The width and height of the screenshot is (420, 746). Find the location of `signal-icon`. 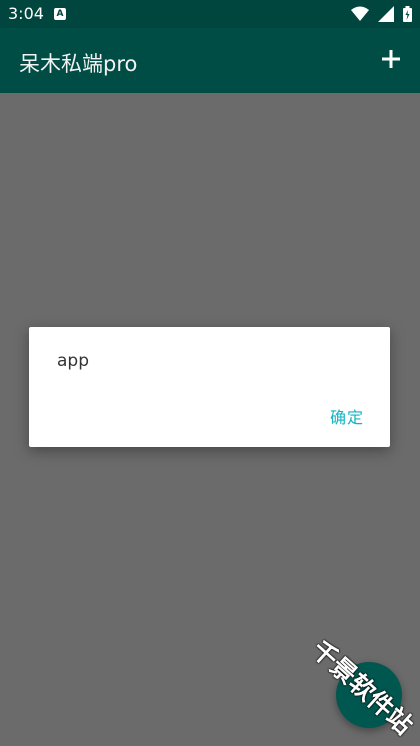

signal-icon is located at coordinates (385, 14).